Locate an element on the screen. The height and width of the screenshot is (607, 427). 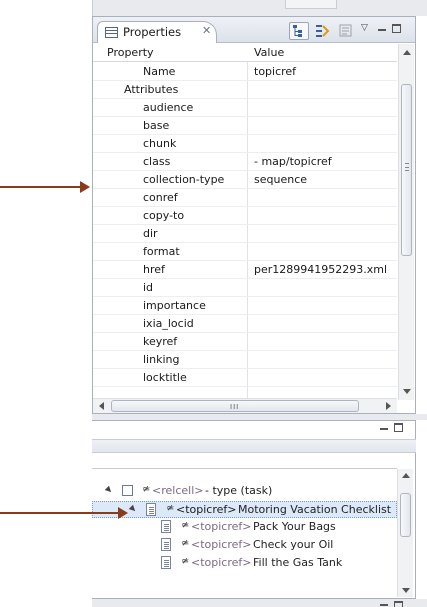
property-name: href is located at coordinates (154, 269).